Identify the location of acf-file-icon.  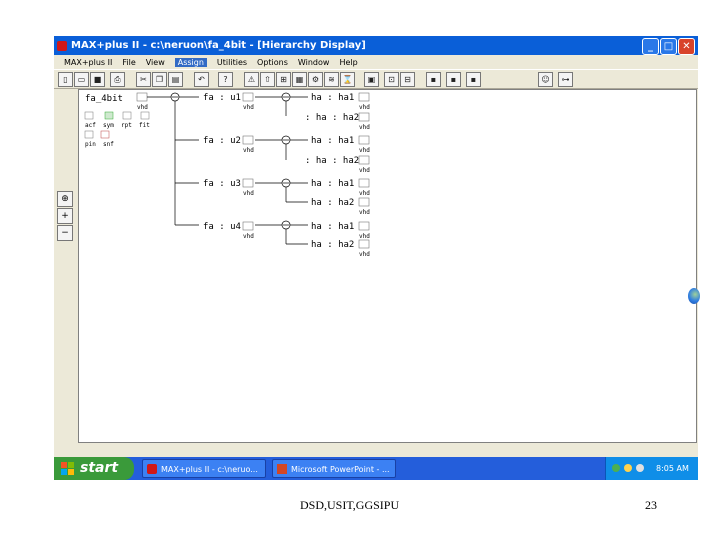
(89, 115).